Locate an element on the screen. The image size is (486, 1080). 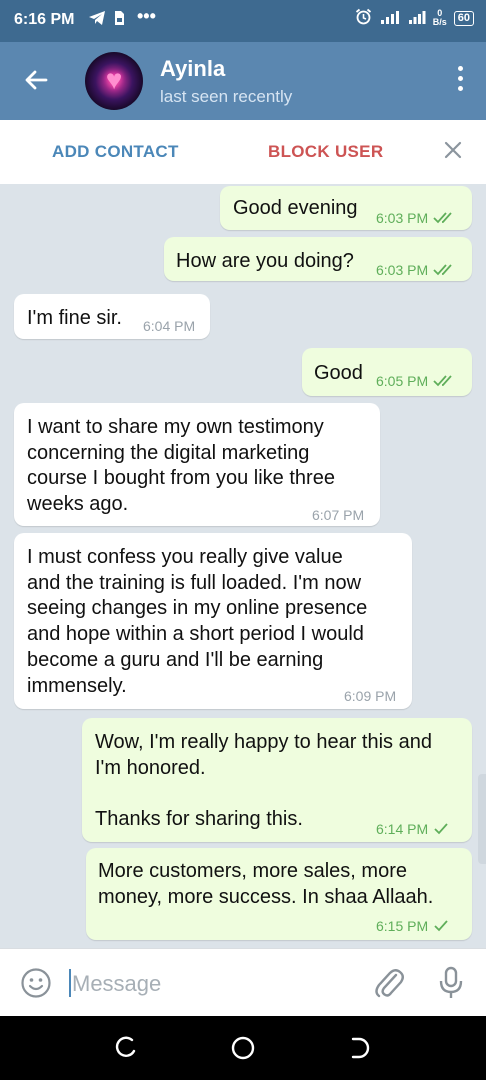
avatar: ♥ is located at coordinates (114, 81).